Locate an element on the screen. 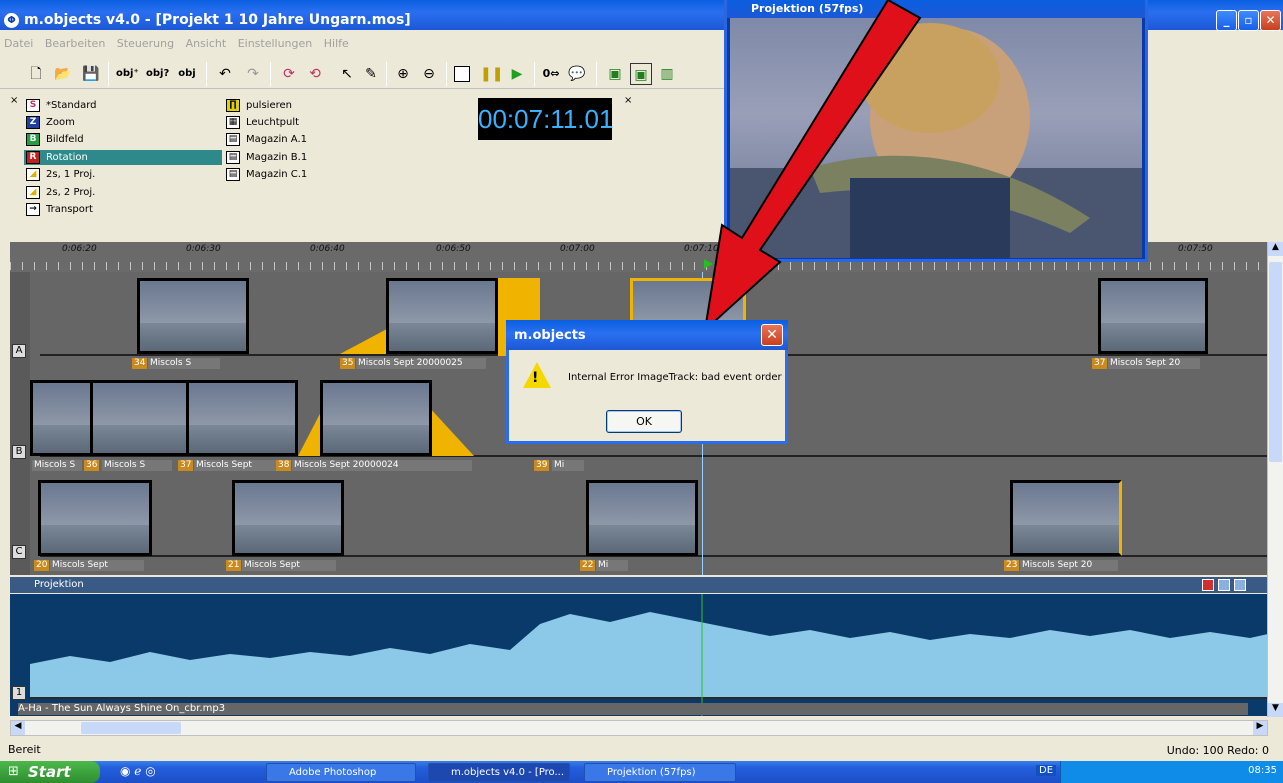  slide-number: 37 is located at coordinates (1100, 363).